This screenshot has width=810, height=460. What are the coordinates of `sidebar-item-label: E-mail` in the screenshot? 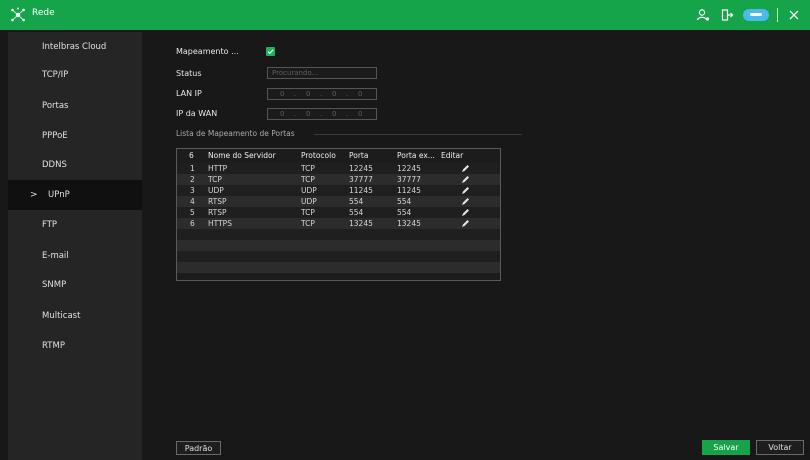 It's located at (55, 256).